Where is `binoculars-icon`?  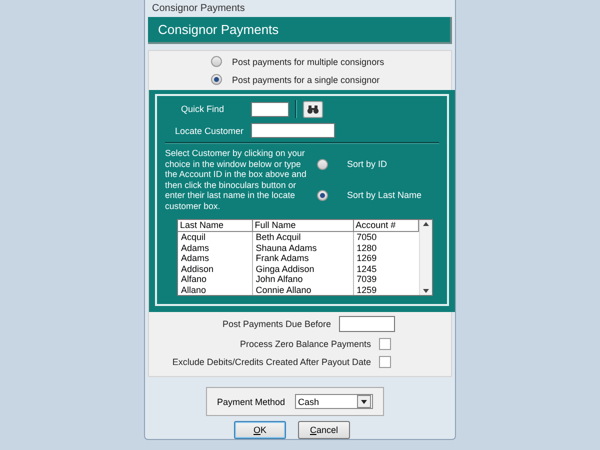 binoculars-icon is located at coordinates (313, 109).